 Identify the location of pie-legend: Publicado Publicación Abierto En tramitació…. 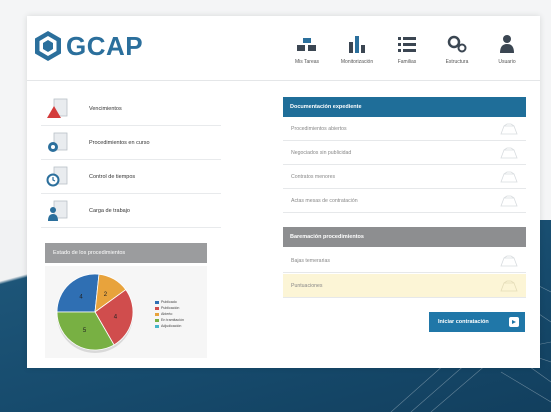
(169, 314).